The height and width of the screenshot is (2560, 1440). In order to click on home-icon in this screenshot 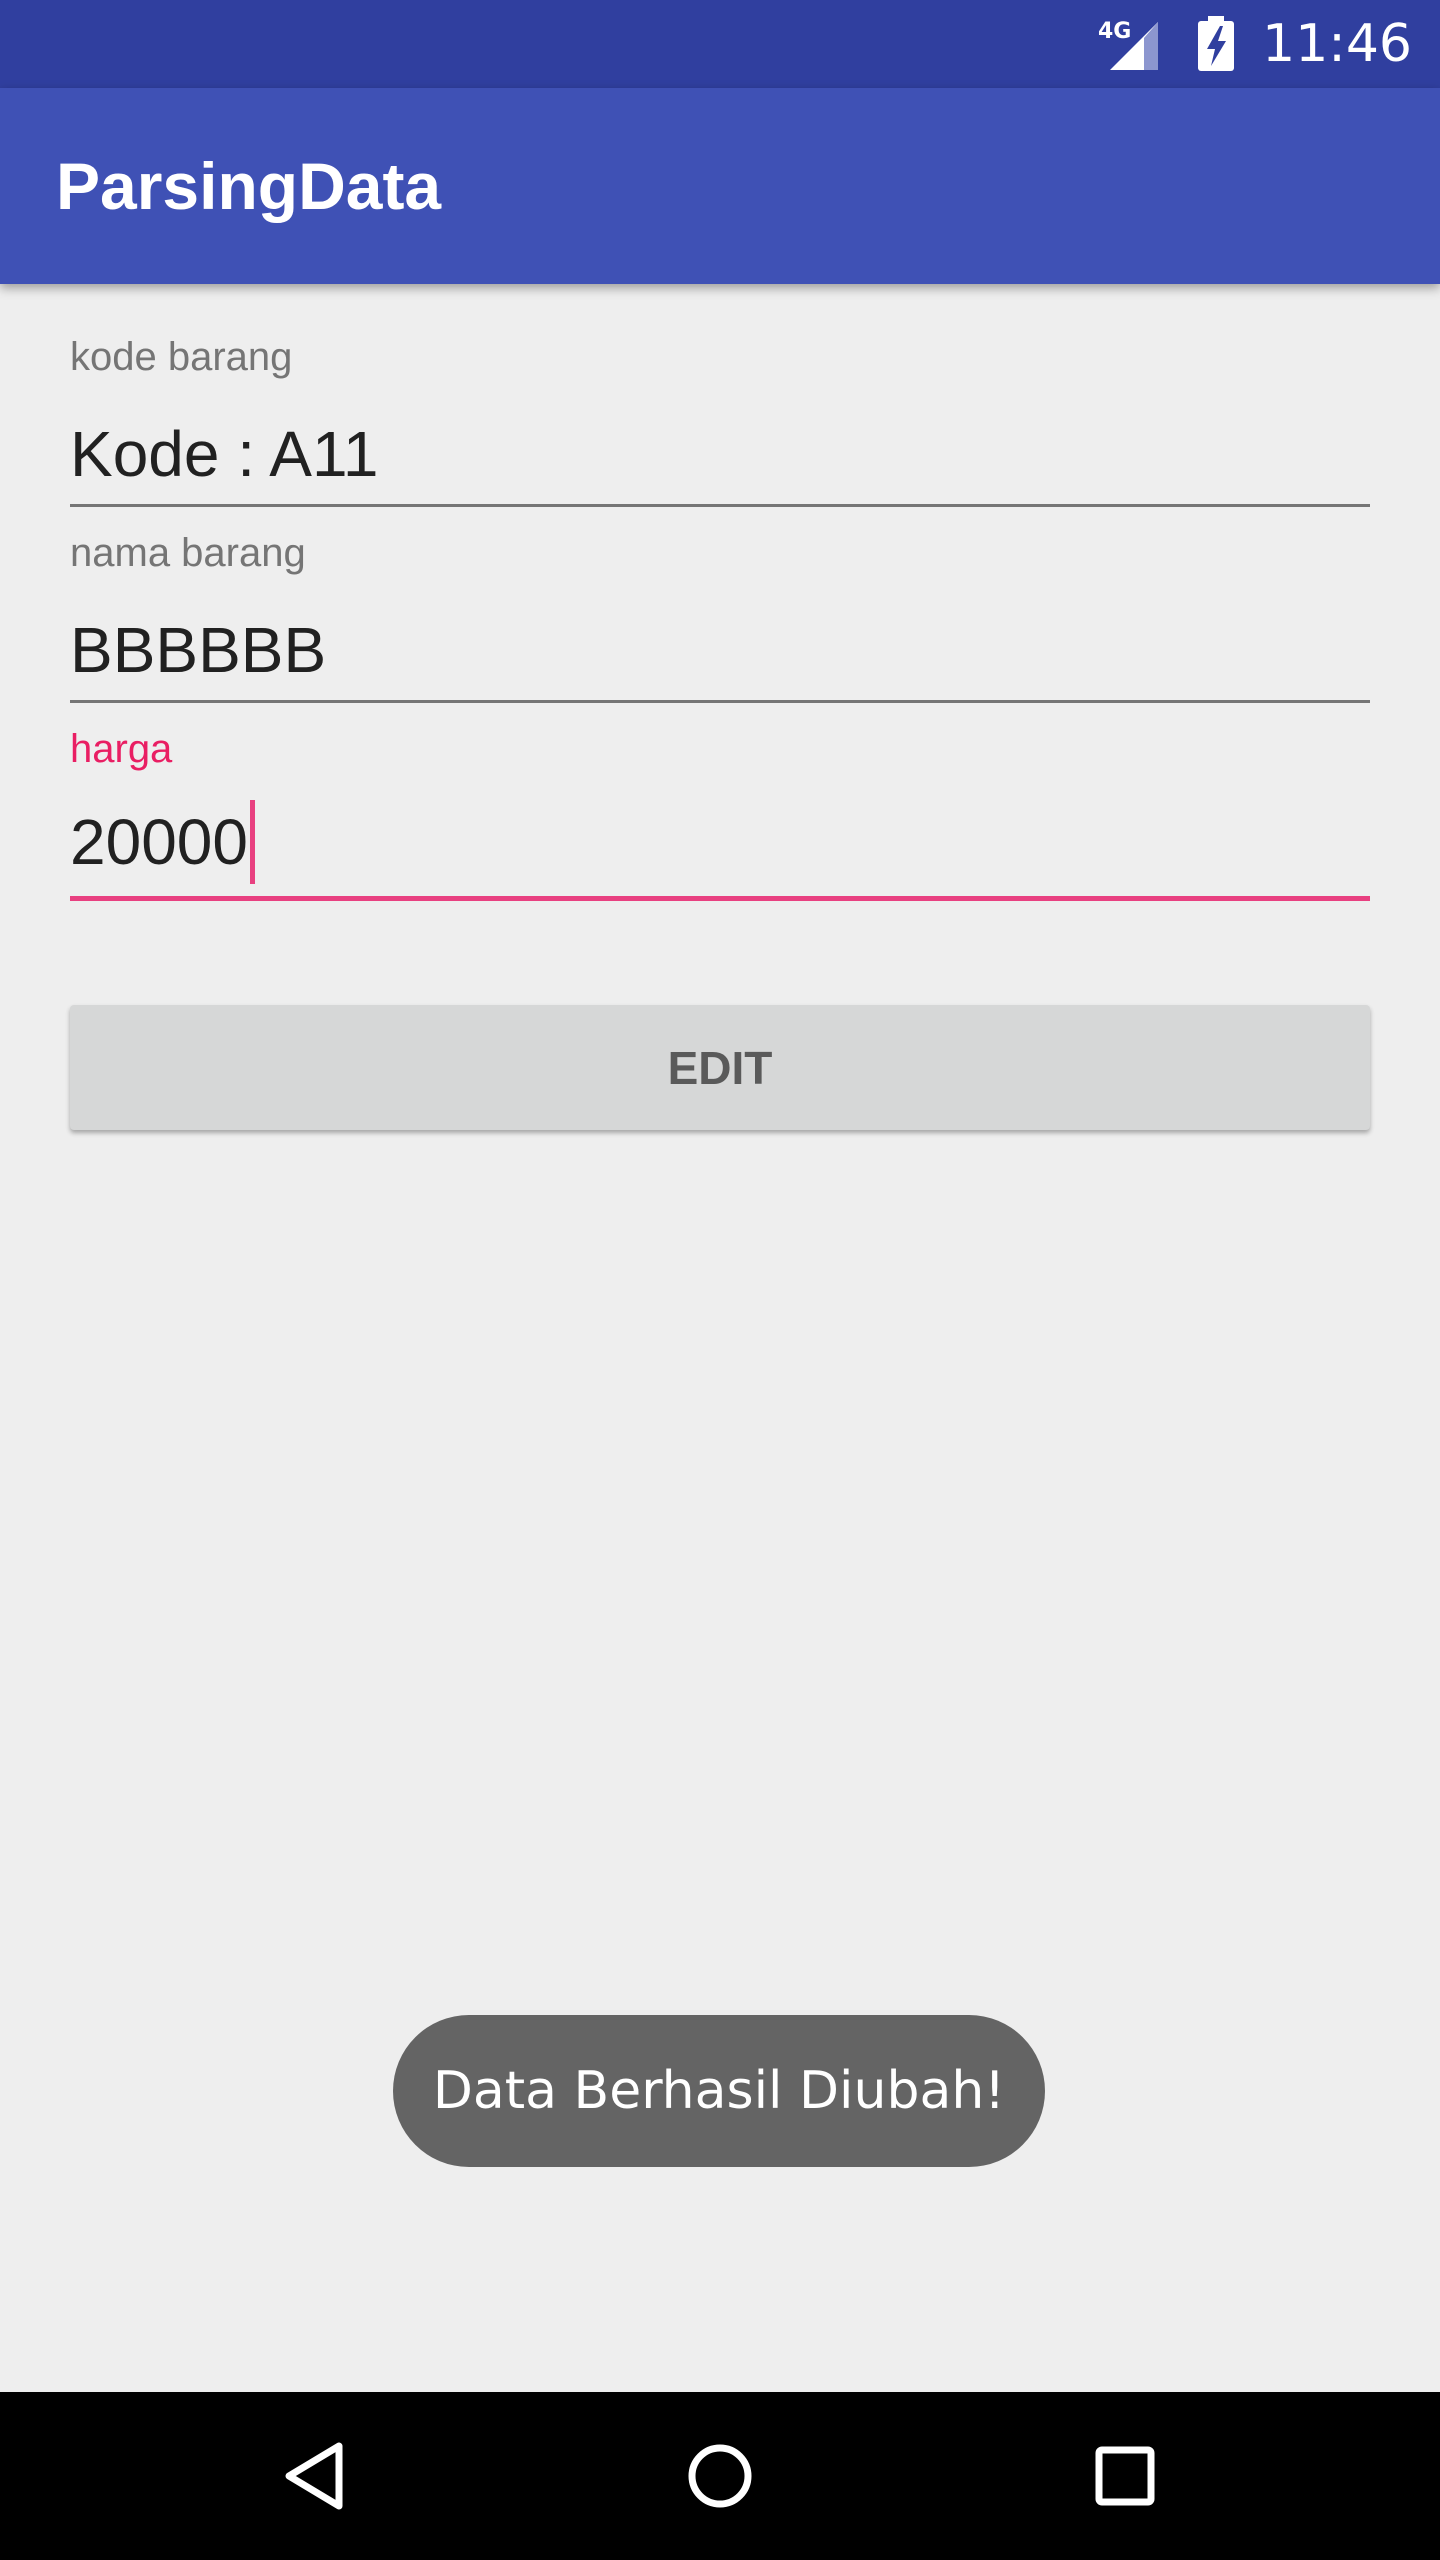, I will do `click(720, 2476)`.